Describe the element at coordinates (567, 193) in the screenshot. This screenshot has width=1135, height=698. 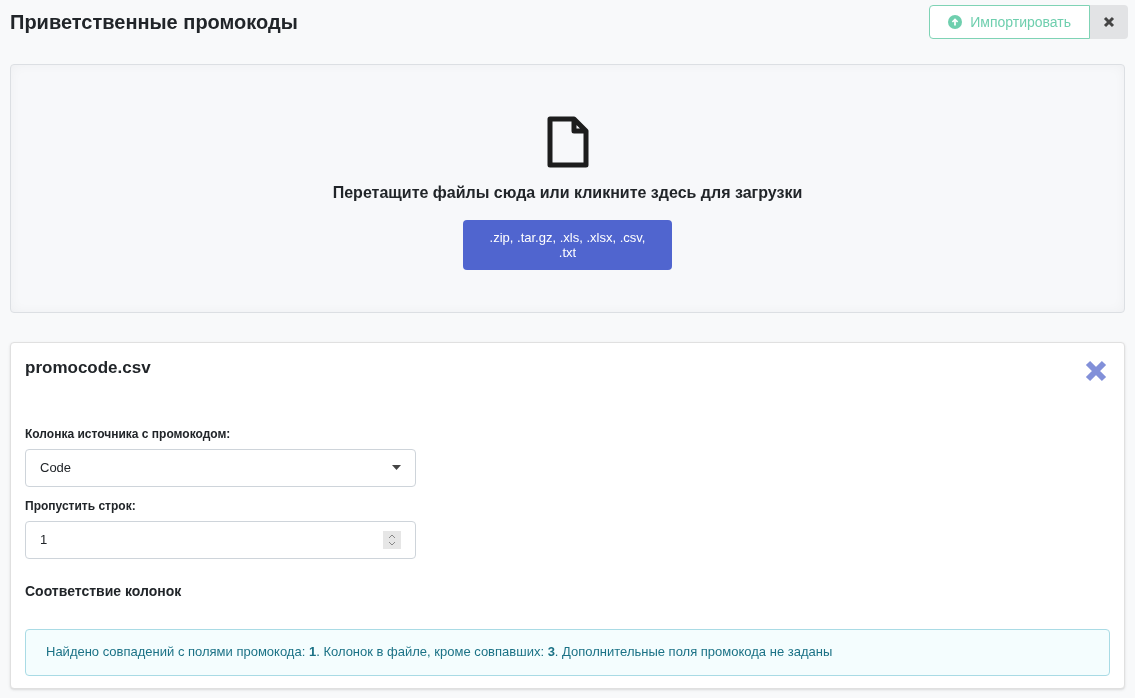
I see `drop-prompt: Перетащите файлы сюда или кликните здесь для загрузки` at that location.